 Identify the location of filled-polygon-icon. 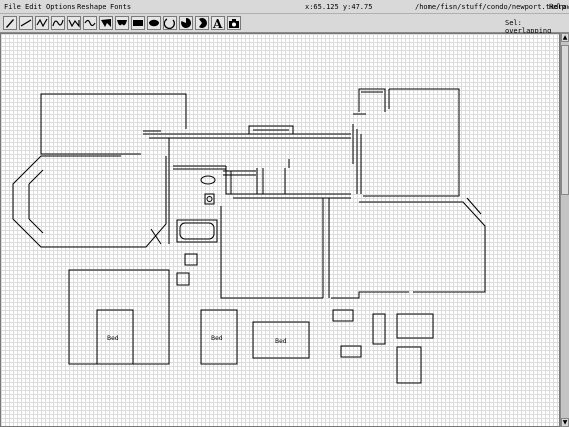
(106, 23).